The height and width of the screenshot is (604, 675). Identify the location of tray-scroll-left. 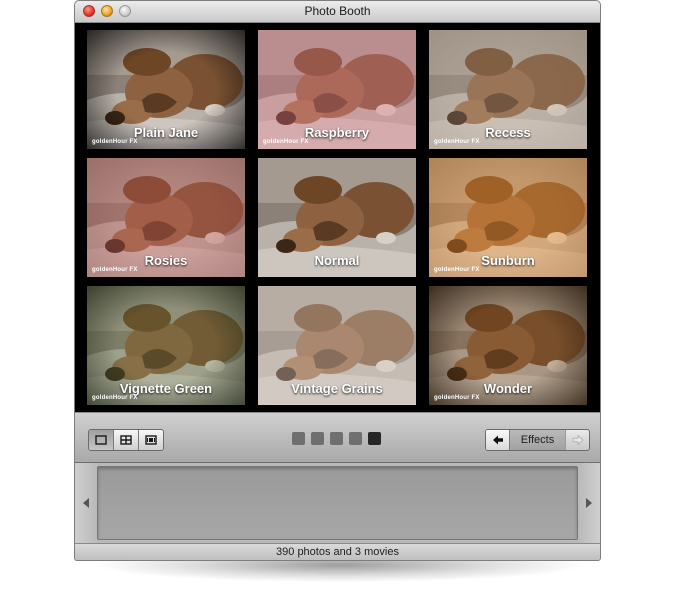
(86, 503).